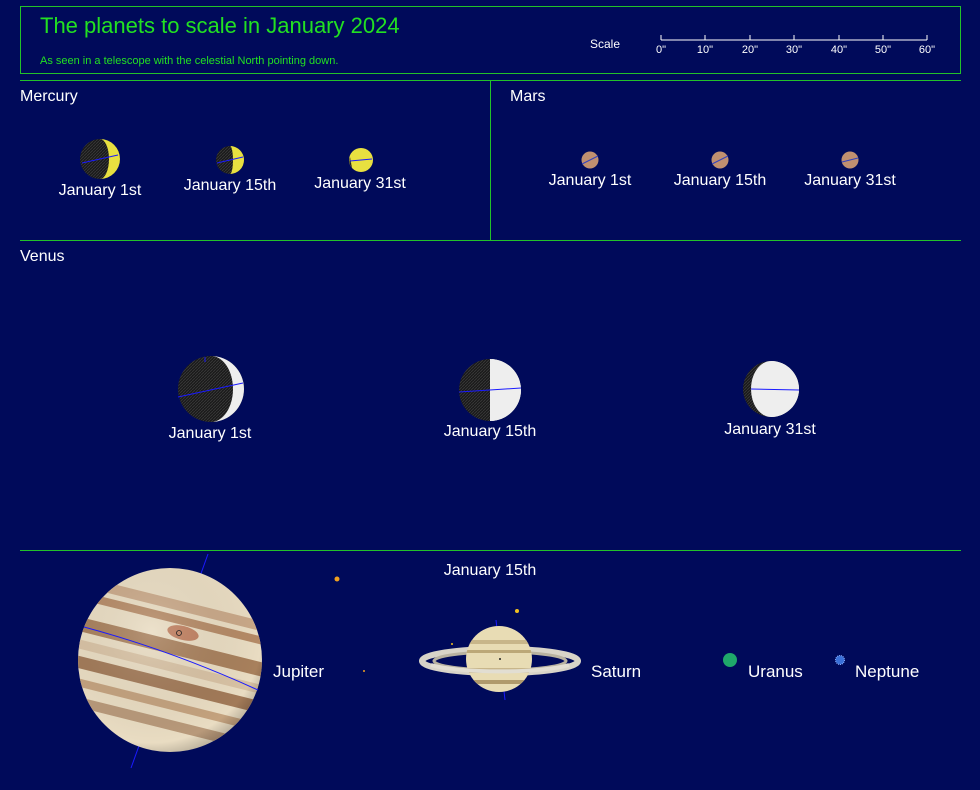  What do you see at coordinates (730, 660) in the screenshot?
I see `uranus-disc` at bounding box center [730, 660].